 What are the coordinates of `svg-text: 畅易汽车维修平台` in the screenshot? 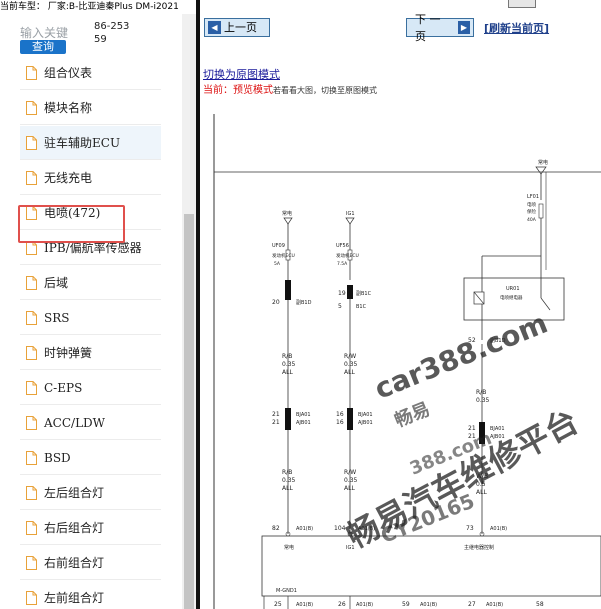 It's located at (462, 479).